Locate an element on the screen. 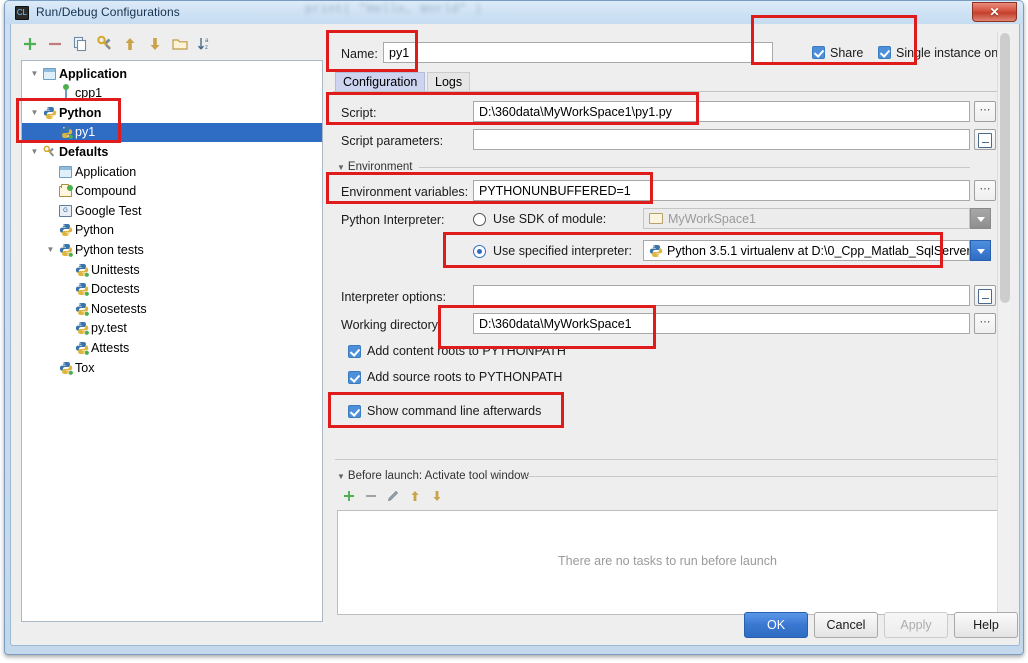 Image resolution: width=1028 pixels, height=663 pixels. script-browse-button: ⋯ is located at coordinates (985, 111).